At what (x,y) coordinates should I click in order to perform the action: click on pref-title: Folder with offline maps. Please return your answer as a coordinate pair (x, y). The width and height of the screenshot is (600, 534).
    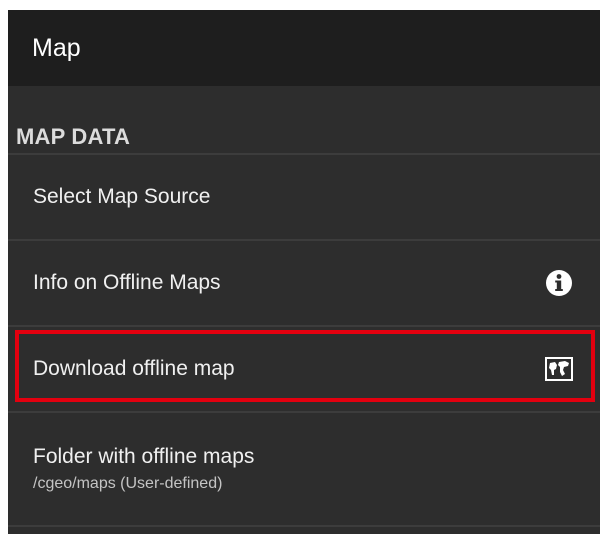
    Looking at the image, I should click on (144, 456).